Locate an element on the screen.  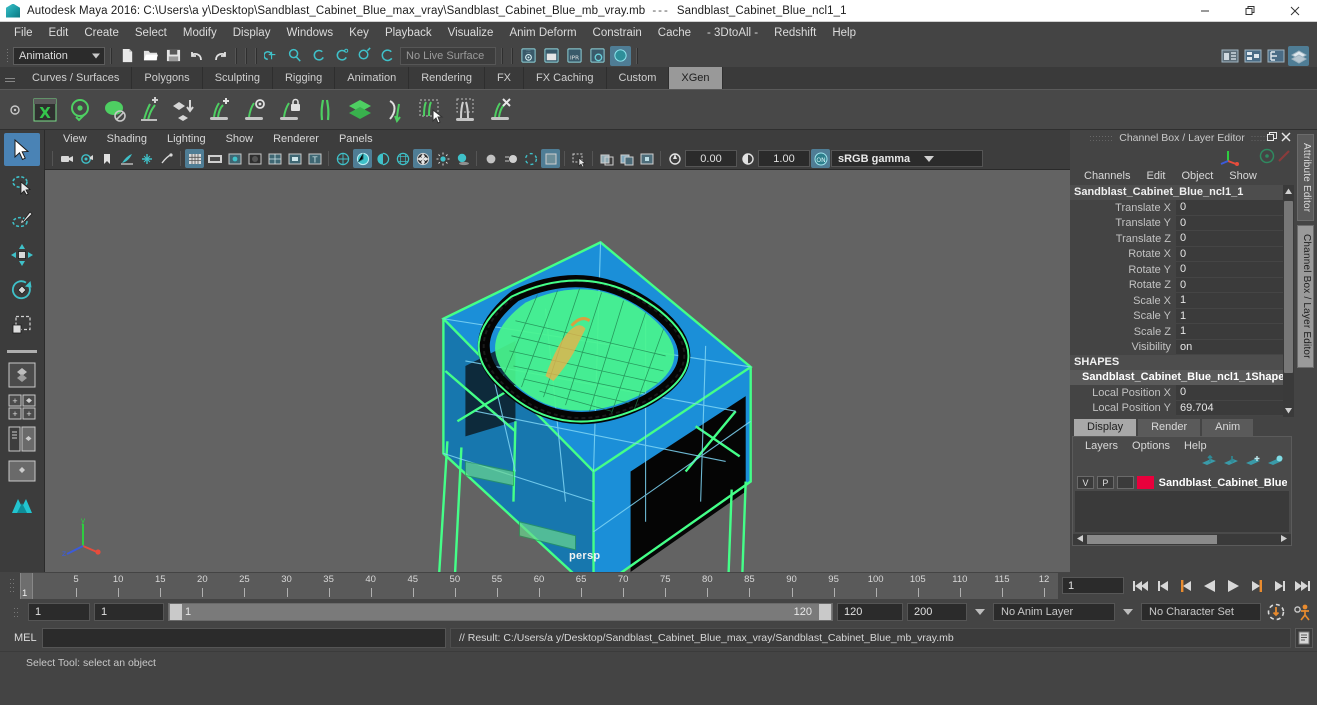
step-forward-frame-icon is located at coordinates (1256, 586).